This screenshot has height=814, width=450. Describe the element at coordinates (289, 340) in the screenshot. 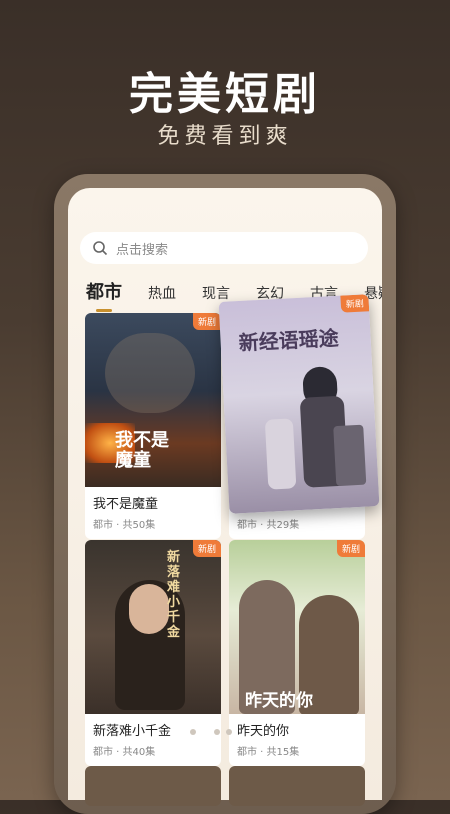

I see `poster-title: 新经语瑶途` at that location.